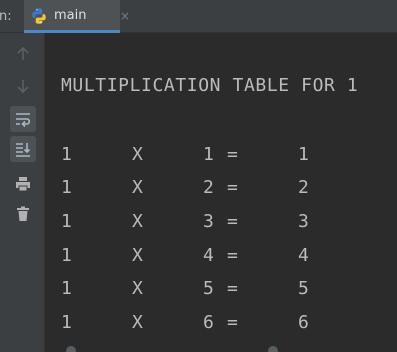 The width and height of the screenshot is (397, 352). Describe the element at coordinates (221, 155) in the screenshot. I see `table-row: 1 X 1 = 1` at that location.